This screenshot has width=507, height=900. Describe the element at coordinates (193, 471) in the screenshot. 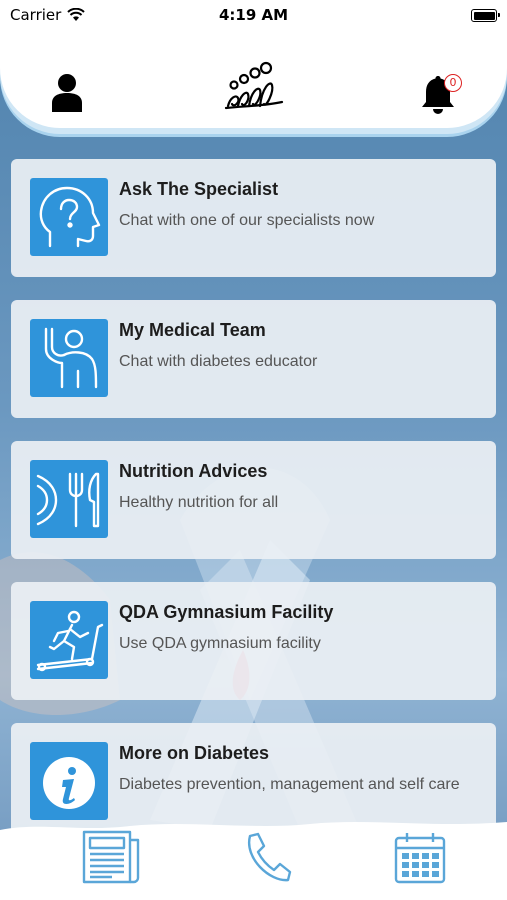

I see `card-title: Nutrition Advices` at that location.